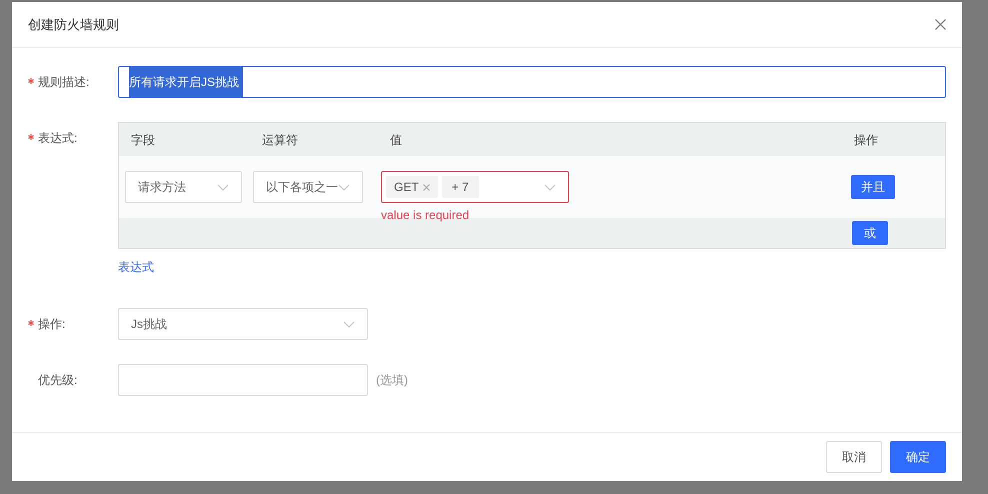 The height and width of the screenshot is (494, 988). Describe the element at coordinates (308, 187) in the screenshot. I see `operator-select: 以下各项之一` at that location.